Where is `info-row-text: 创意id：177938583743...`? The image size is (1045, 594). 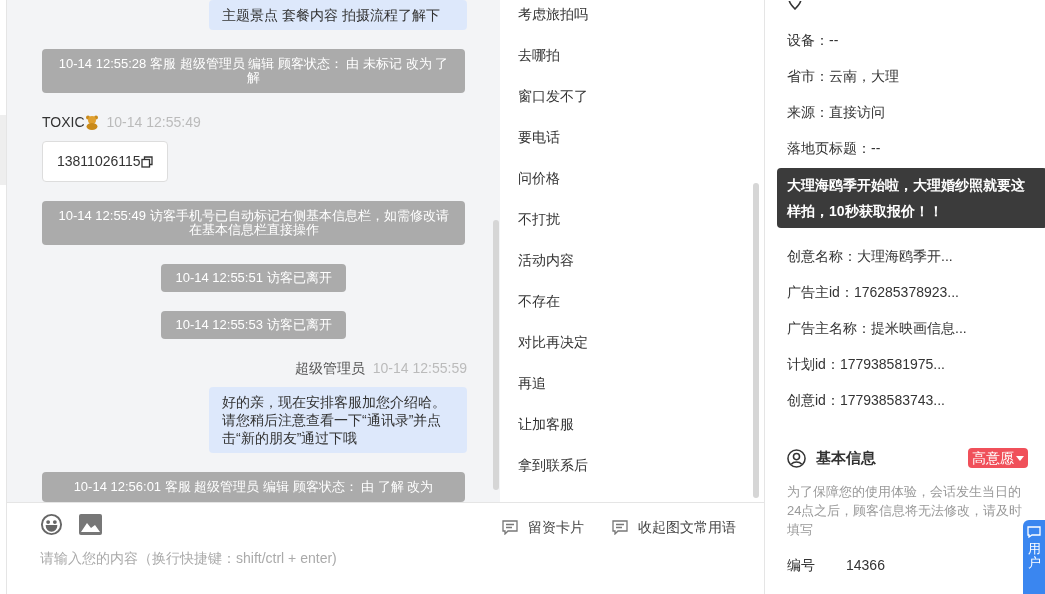
info-row-text: 创意id：177938583743... is located at coordinates (866, 400).